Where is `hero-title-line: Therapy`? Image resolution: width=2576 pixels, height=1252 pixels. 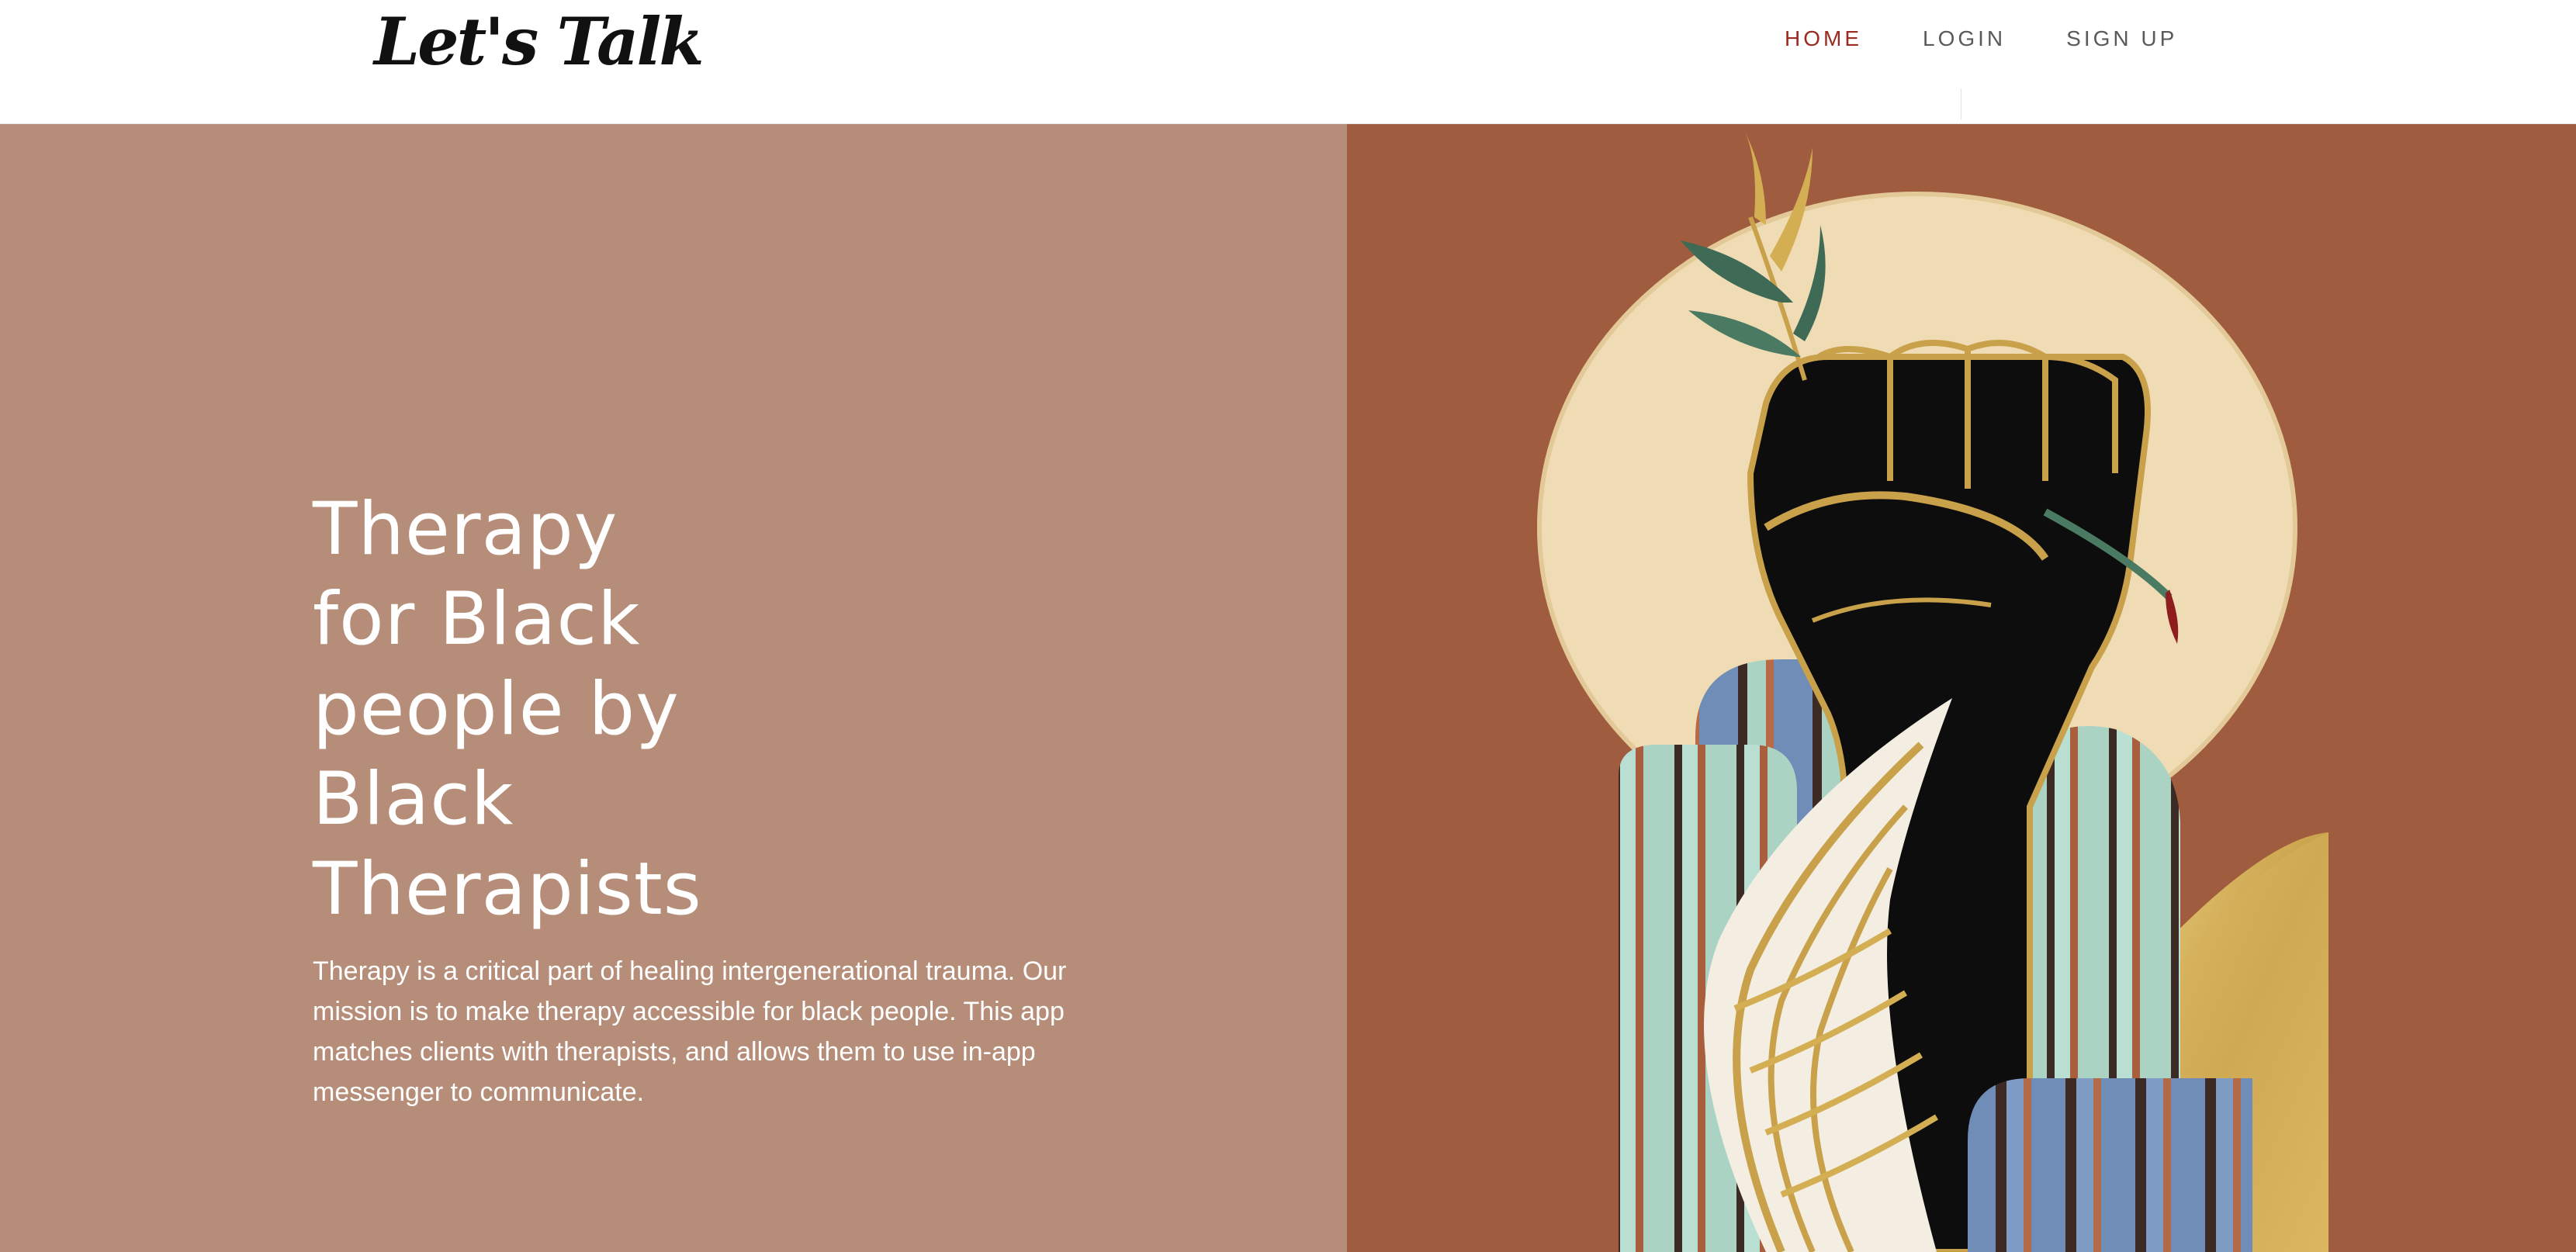 hero-title-line: Therapy is located at coordinates (466, 529).